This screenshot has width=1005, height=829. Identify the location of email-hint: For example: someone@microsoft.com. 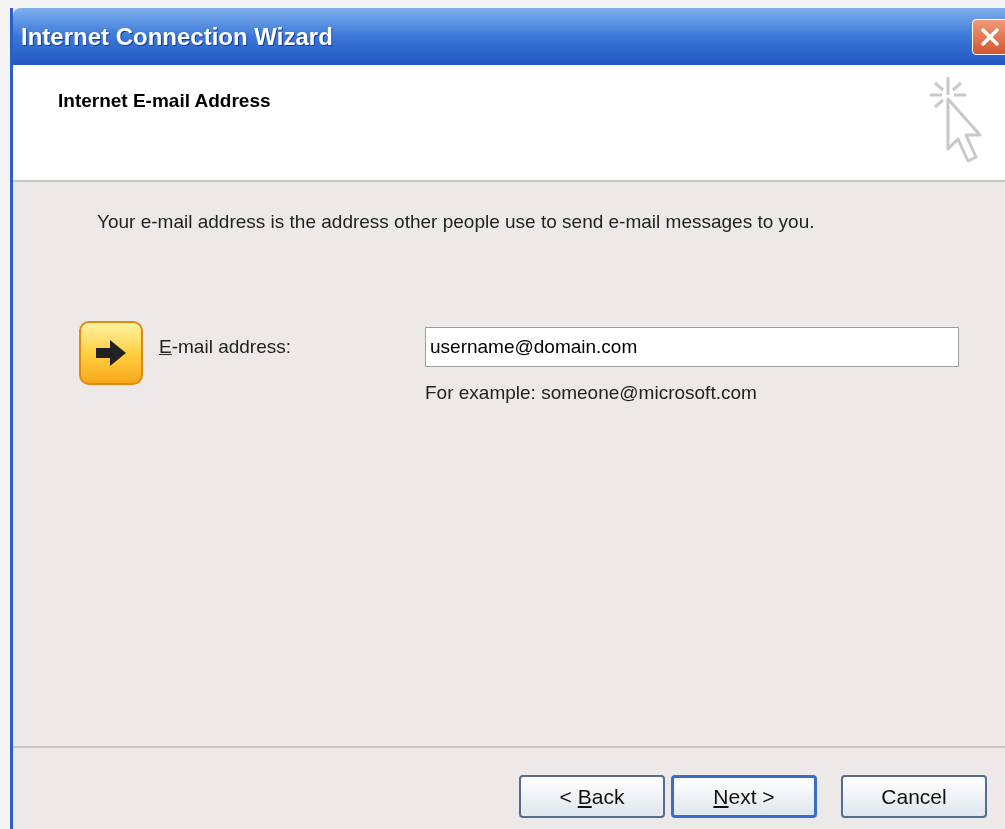
(591, 392).